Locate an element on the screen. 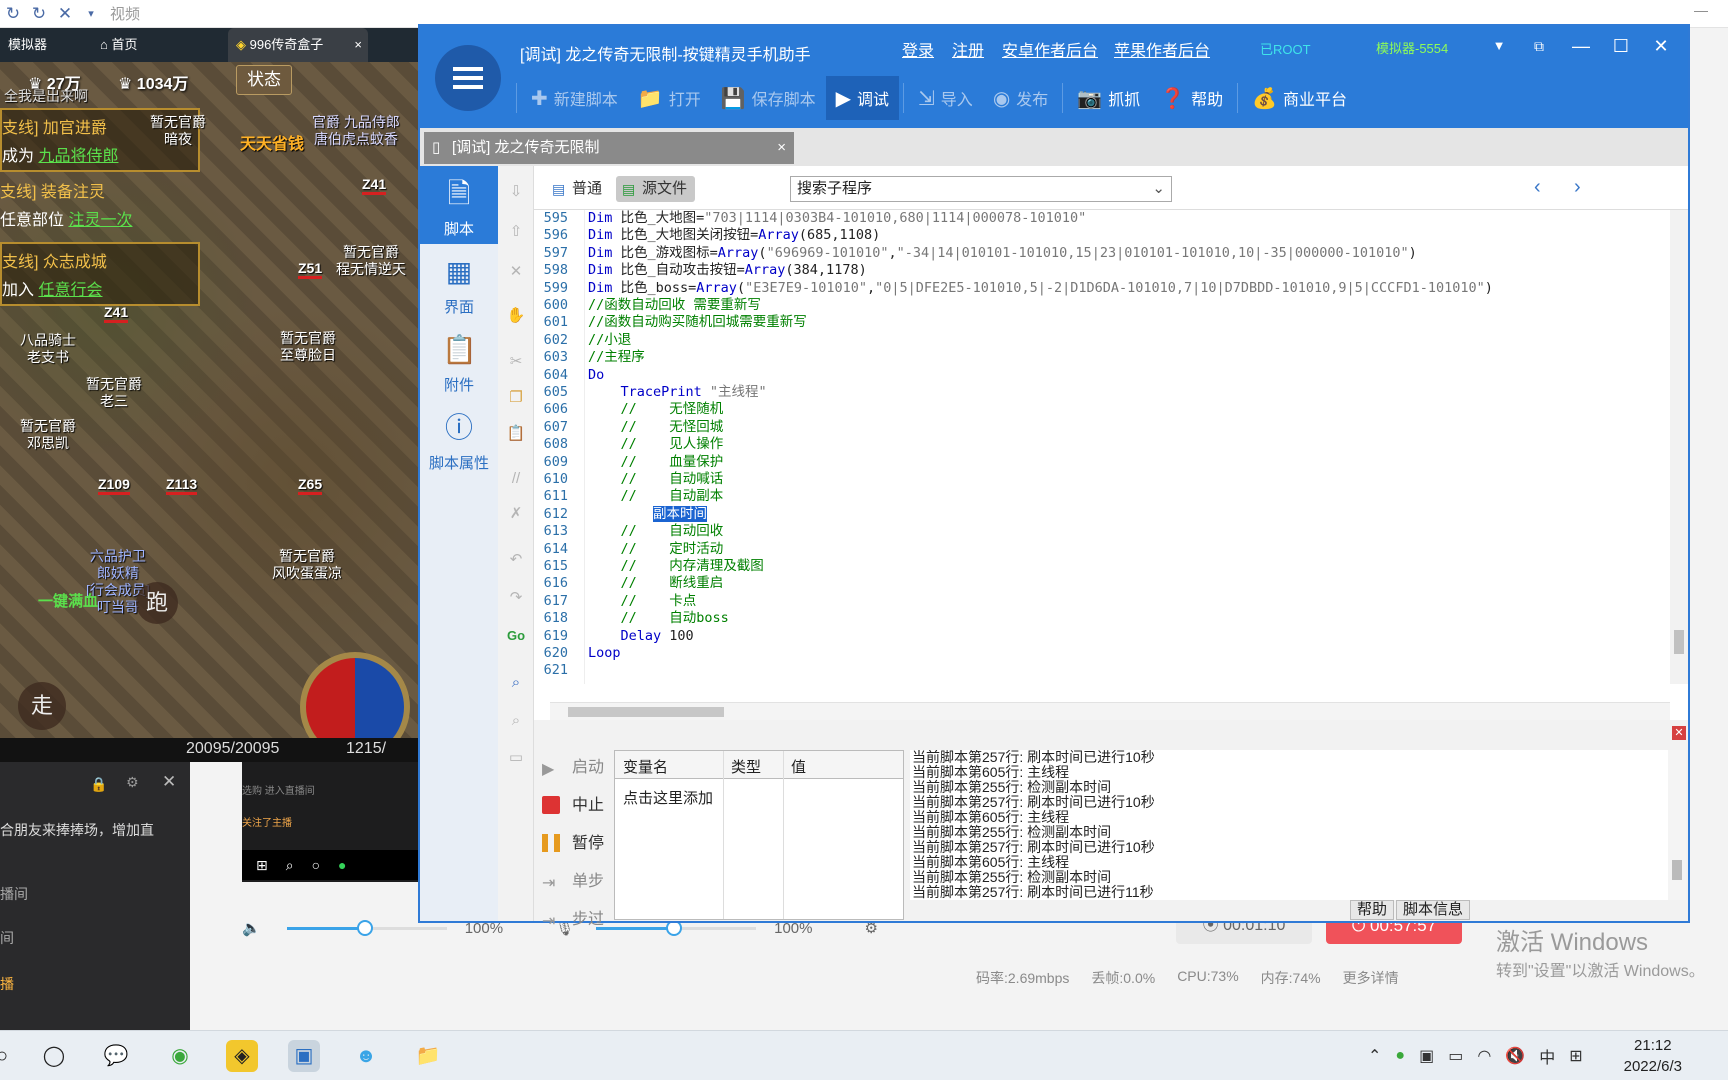  battery-icon: ▭ is located at coordinates (1455, 1056).